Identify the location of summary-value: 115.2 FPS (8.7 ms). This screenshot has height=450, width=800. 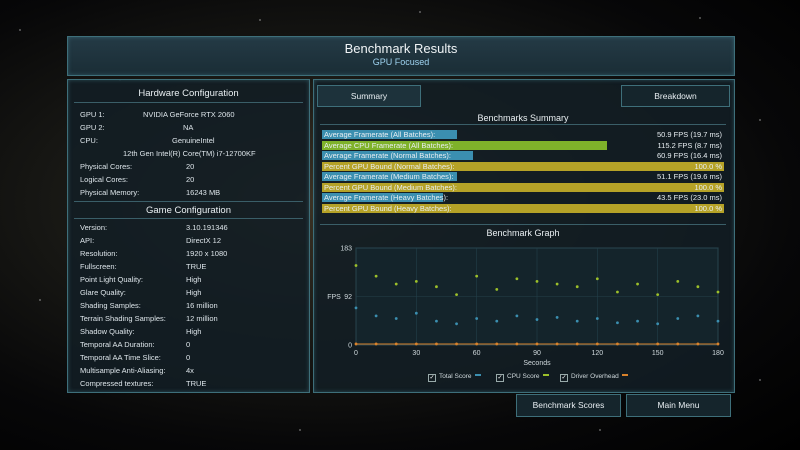
(689, 145).